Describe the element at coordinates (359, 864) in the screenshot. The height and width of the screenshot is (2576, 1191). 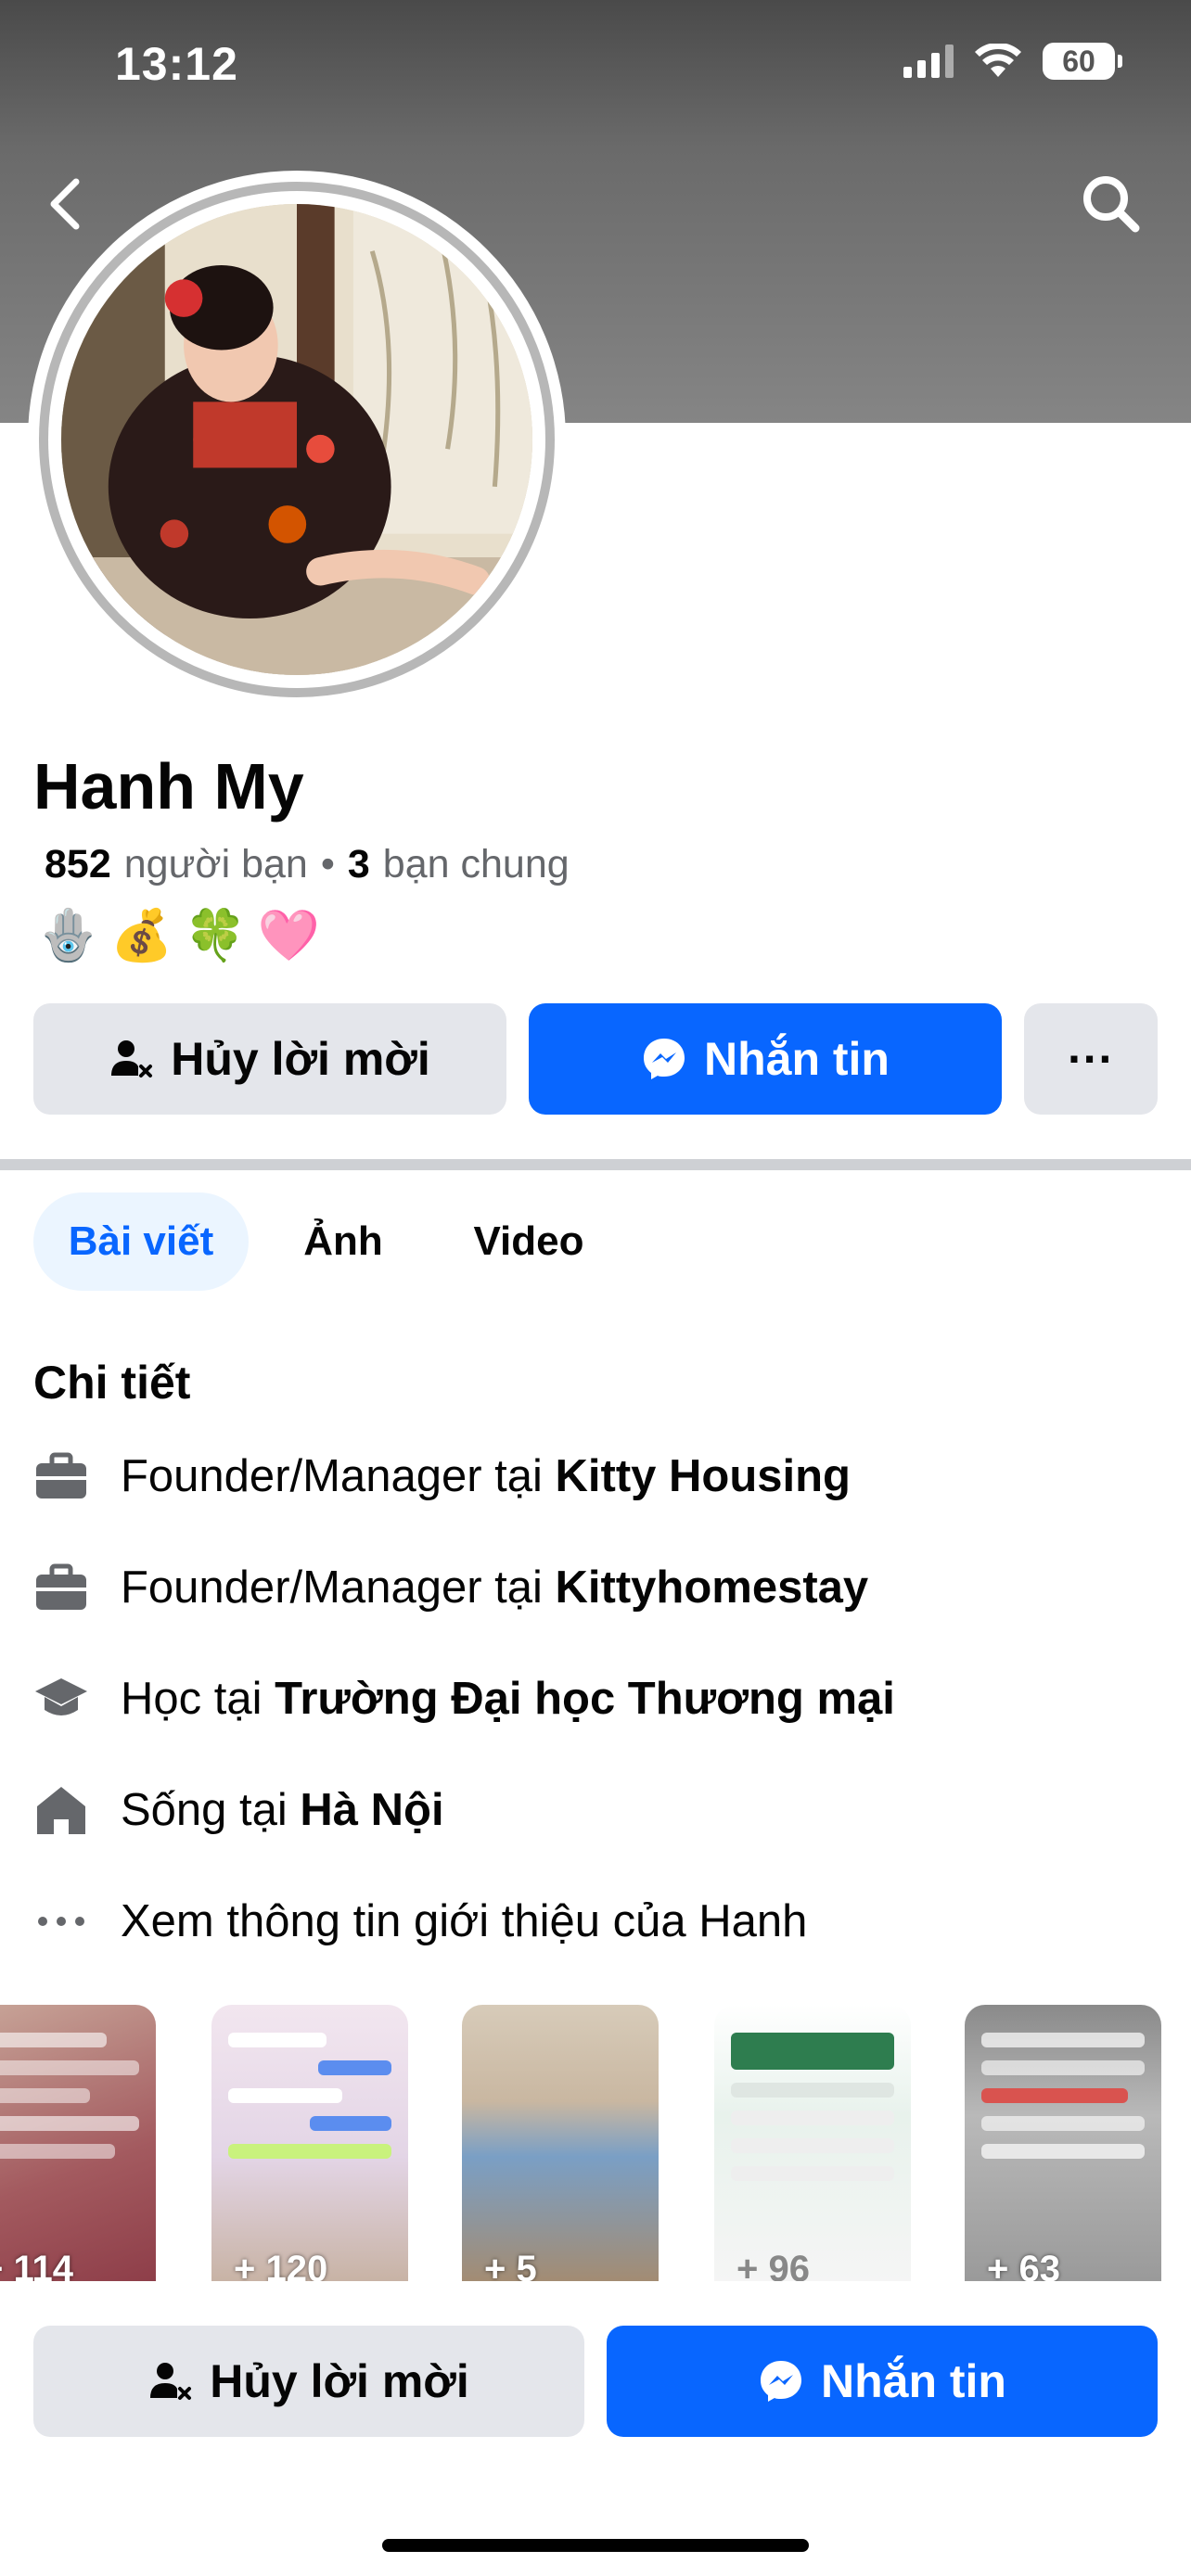
I see `mutual-count: 3` at that location.